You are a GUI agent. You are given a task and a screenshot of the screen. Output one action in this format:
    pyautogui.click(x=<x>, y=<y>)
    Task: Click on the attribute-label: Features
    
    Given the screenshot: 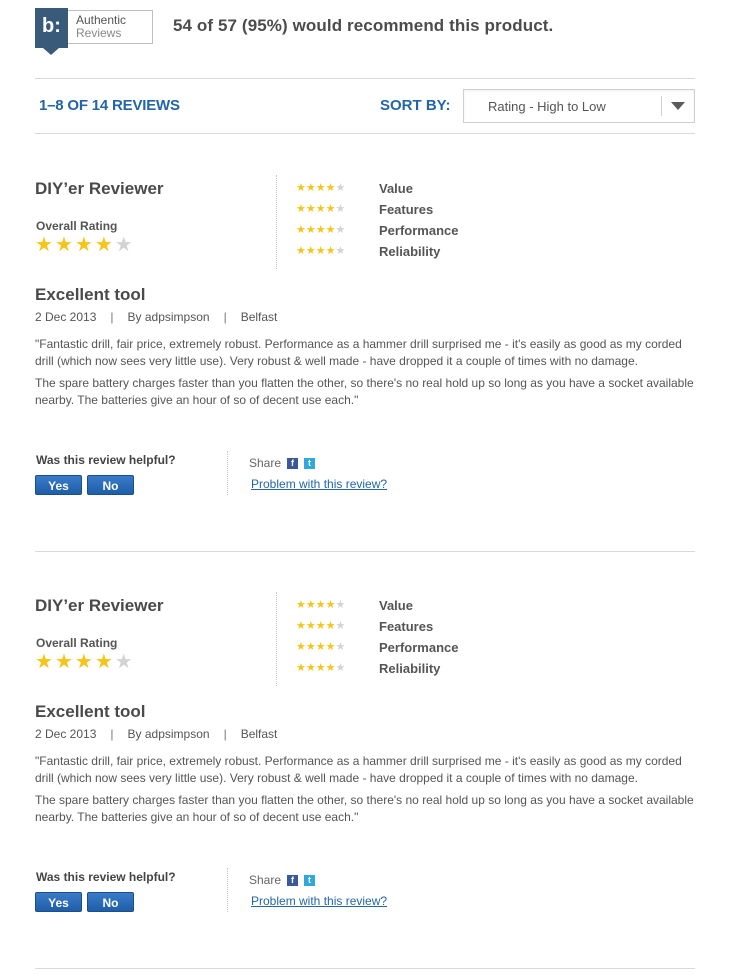 What is the action you would take?
    pyautogui.click(x=406, y=626)
    